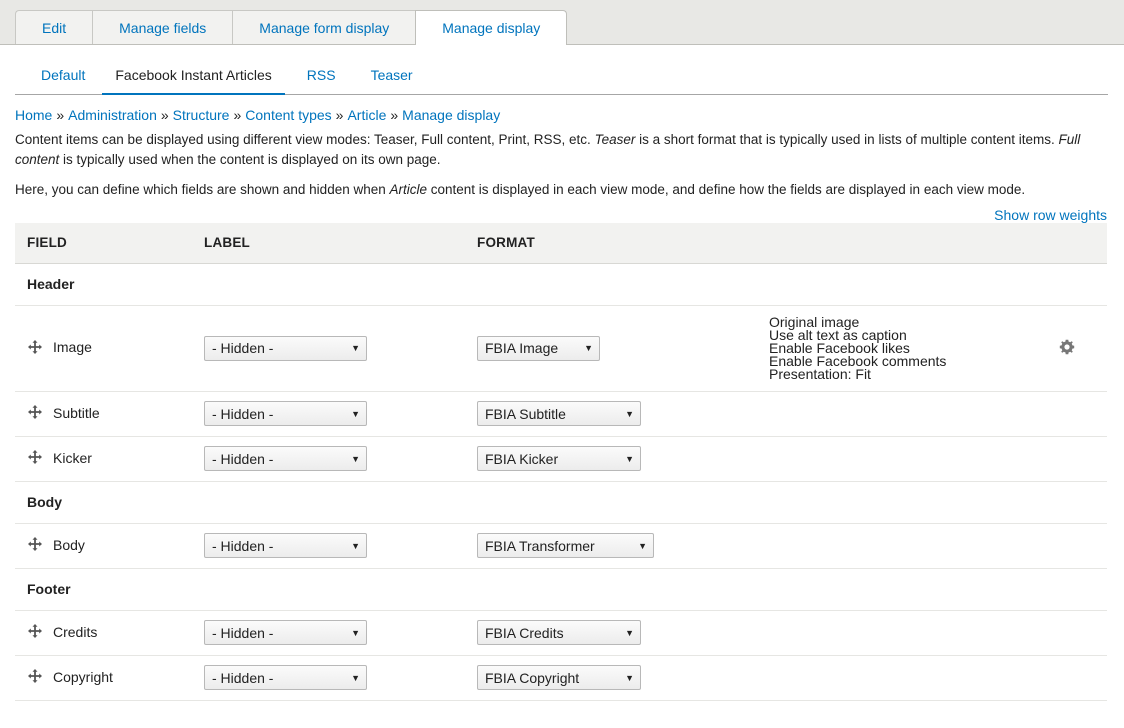 This screenshot has height=728, width=1124. What do you see at coordinates (109, 414) in the screenshot?
I see `field-cell: Subtitle` at bounding box center [109, 414].